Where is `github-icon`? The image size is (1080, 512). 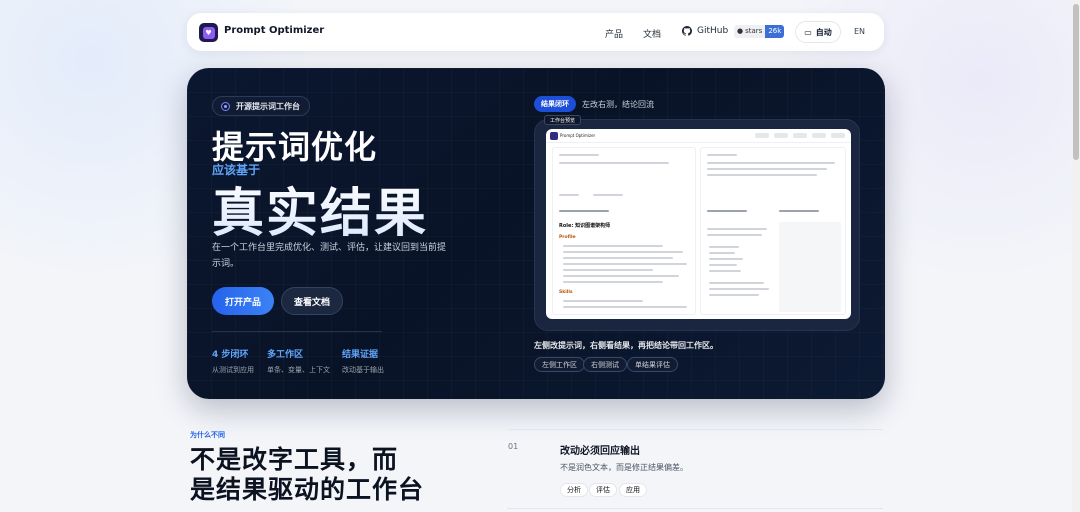
github-icon is located at coordinates (687, 31).